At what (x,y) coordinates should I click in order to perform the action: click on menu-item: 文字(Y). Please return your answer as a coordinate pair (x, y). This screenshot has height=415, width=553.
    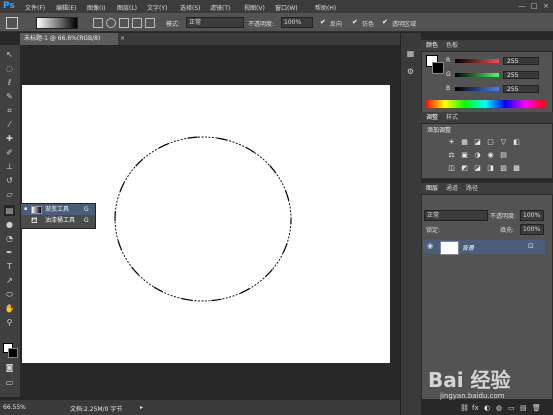
    Looking at the image, I should click on (157, 7).